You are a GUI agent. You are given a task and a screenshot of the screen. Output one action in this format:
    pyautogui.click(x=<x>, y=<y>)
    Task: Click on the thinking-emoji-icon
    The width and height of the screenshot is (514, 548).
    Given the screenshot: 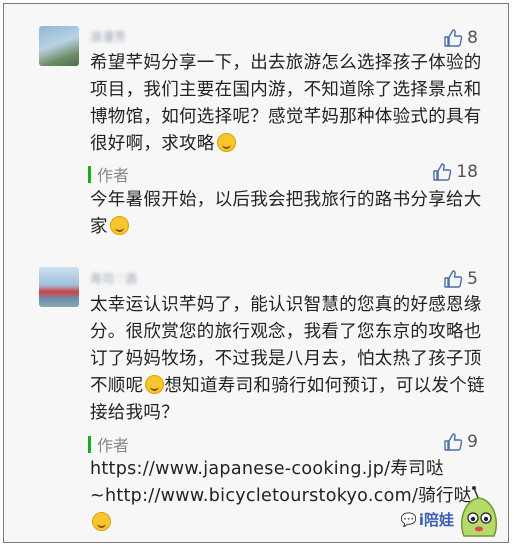 What is the action you would take?
    pyautogui.click(x=155, y=384)
    